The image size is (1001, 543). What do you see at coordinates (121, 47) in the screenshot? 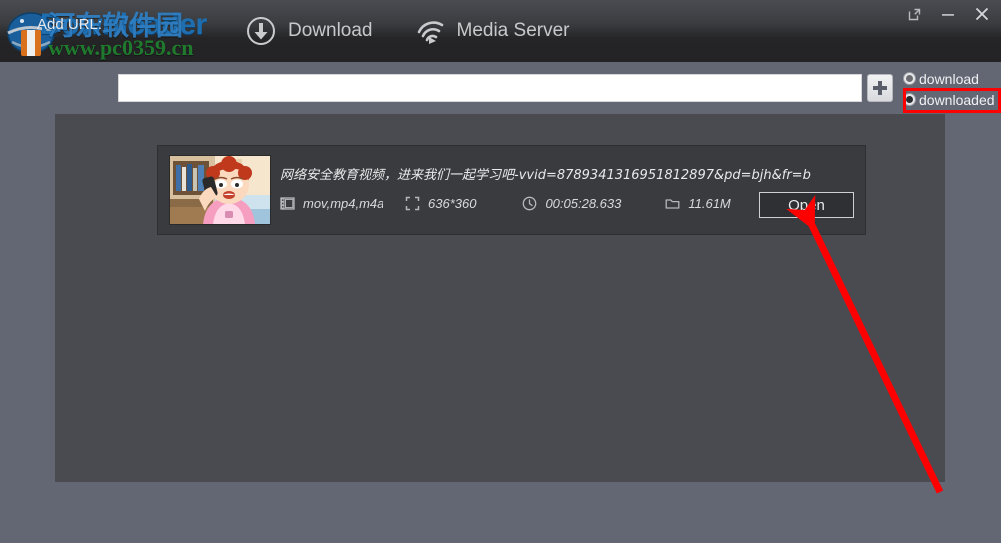
I see `watermark-url: www.pc0359.cn` at bounding box center [121, 47].